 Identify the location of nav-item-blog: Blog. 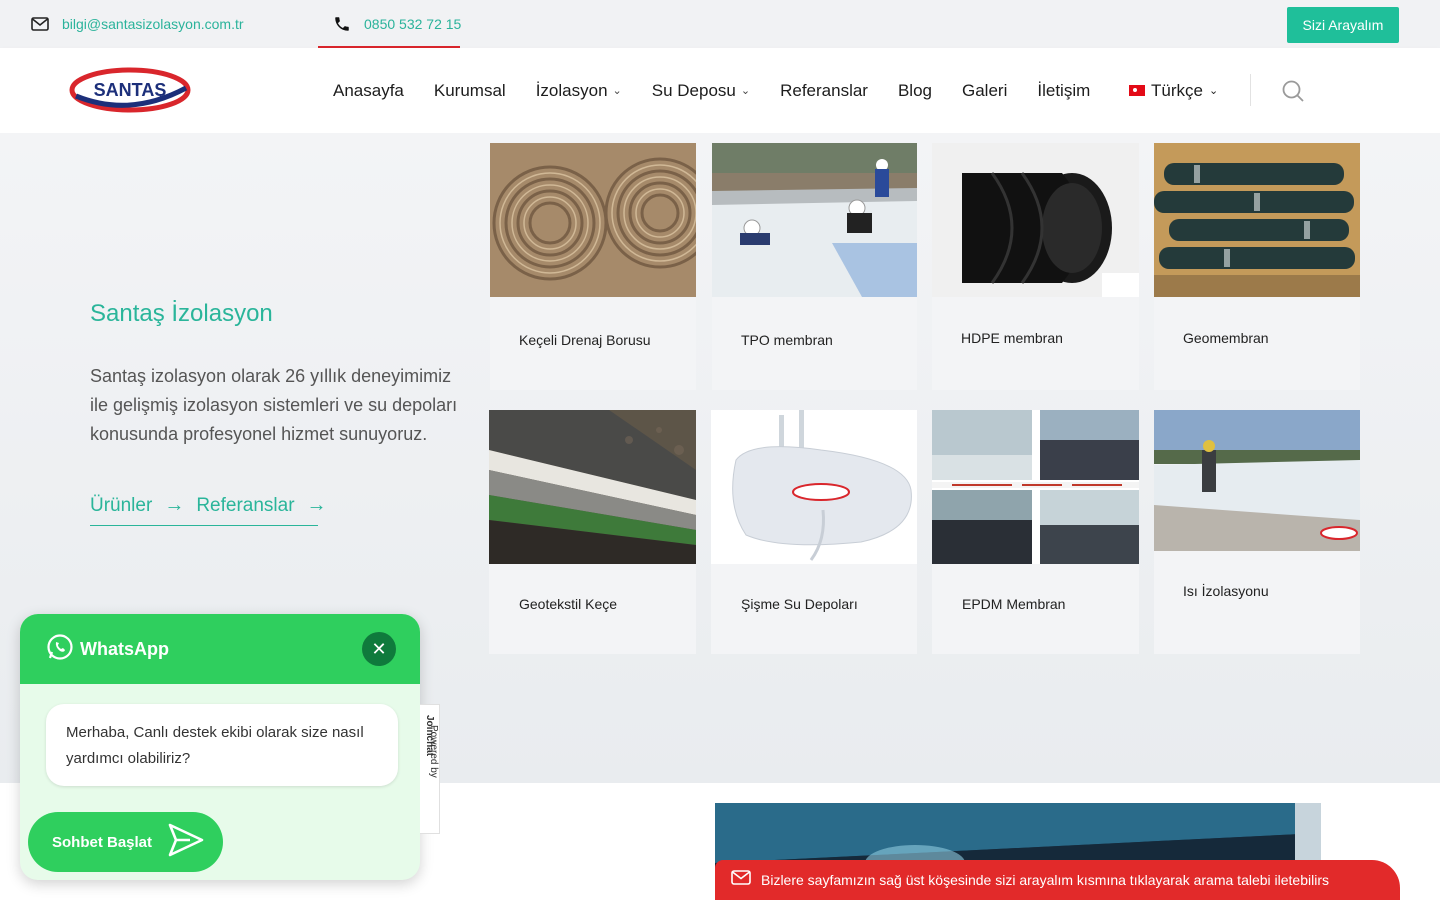
(915, 91).